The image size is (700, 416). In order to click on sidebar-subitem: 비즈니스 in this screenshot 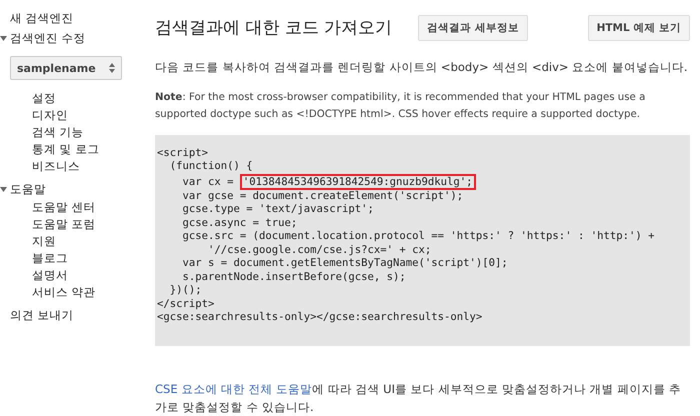, I will do `click(86, 166)`.